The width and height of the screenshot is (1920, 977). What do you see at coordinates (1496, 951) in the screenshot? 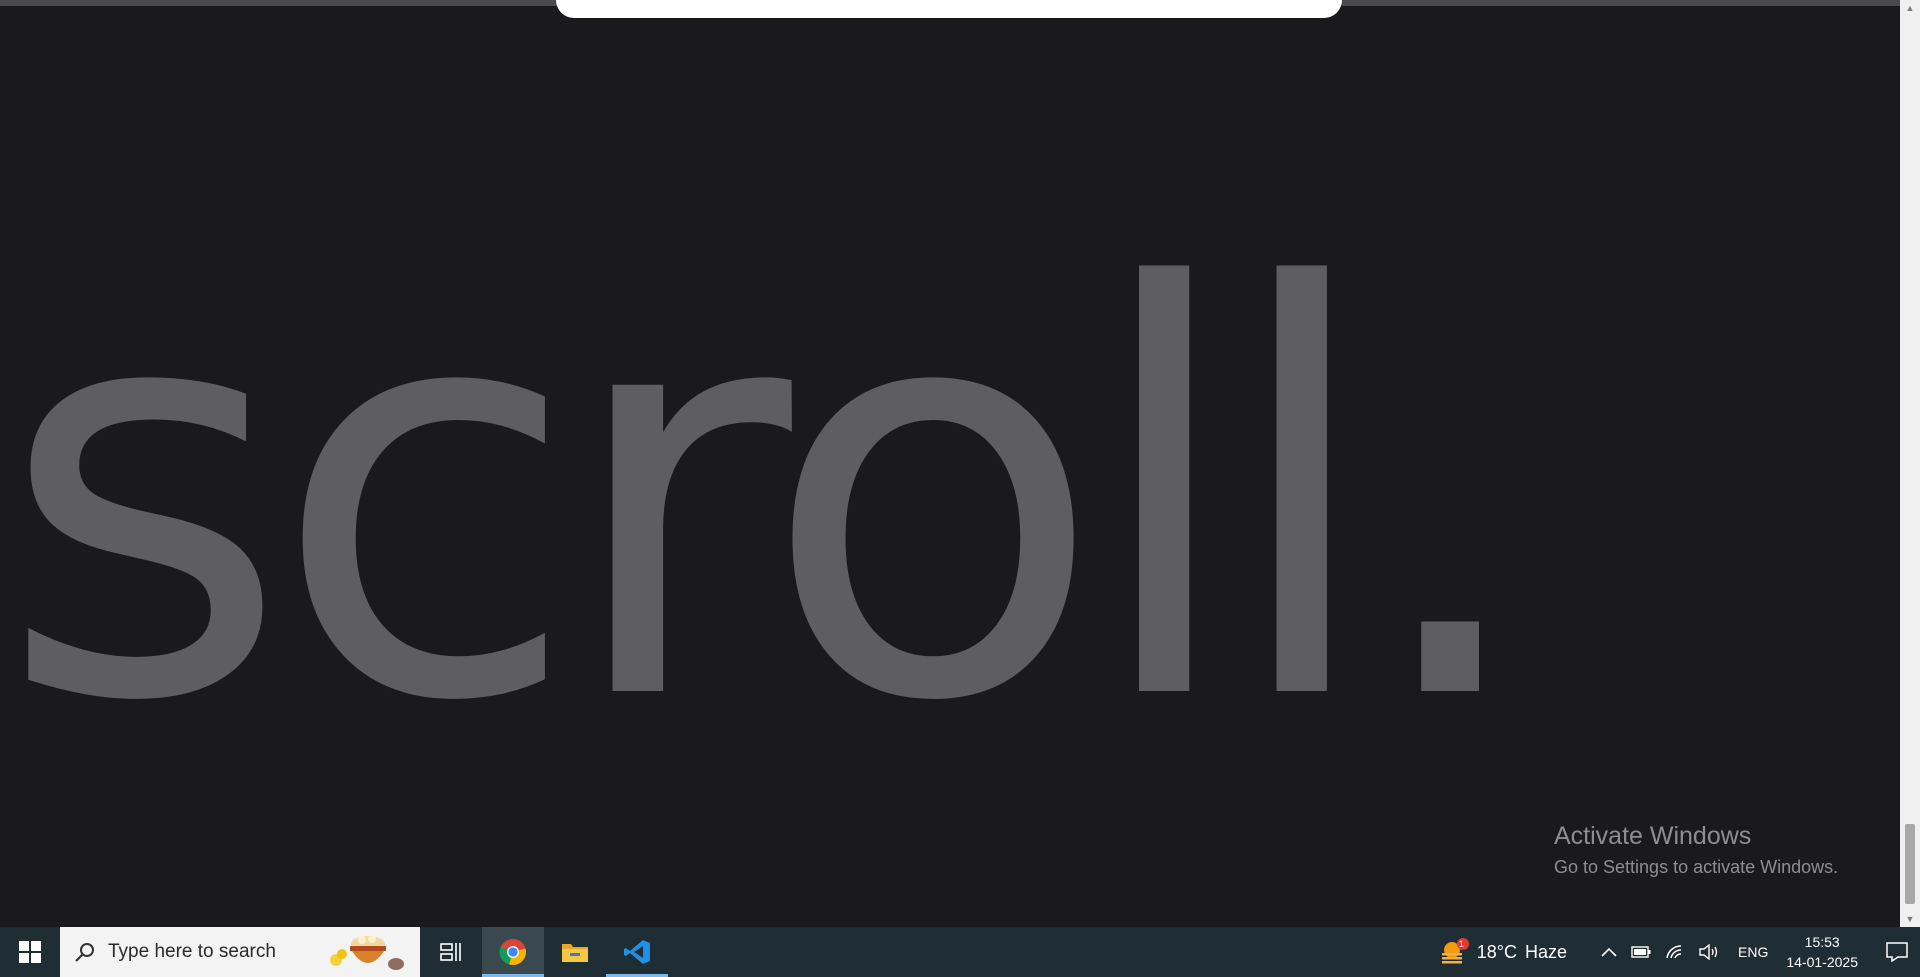
I see `weather-temperature: 18°C` at bounding box center [1496, 951].